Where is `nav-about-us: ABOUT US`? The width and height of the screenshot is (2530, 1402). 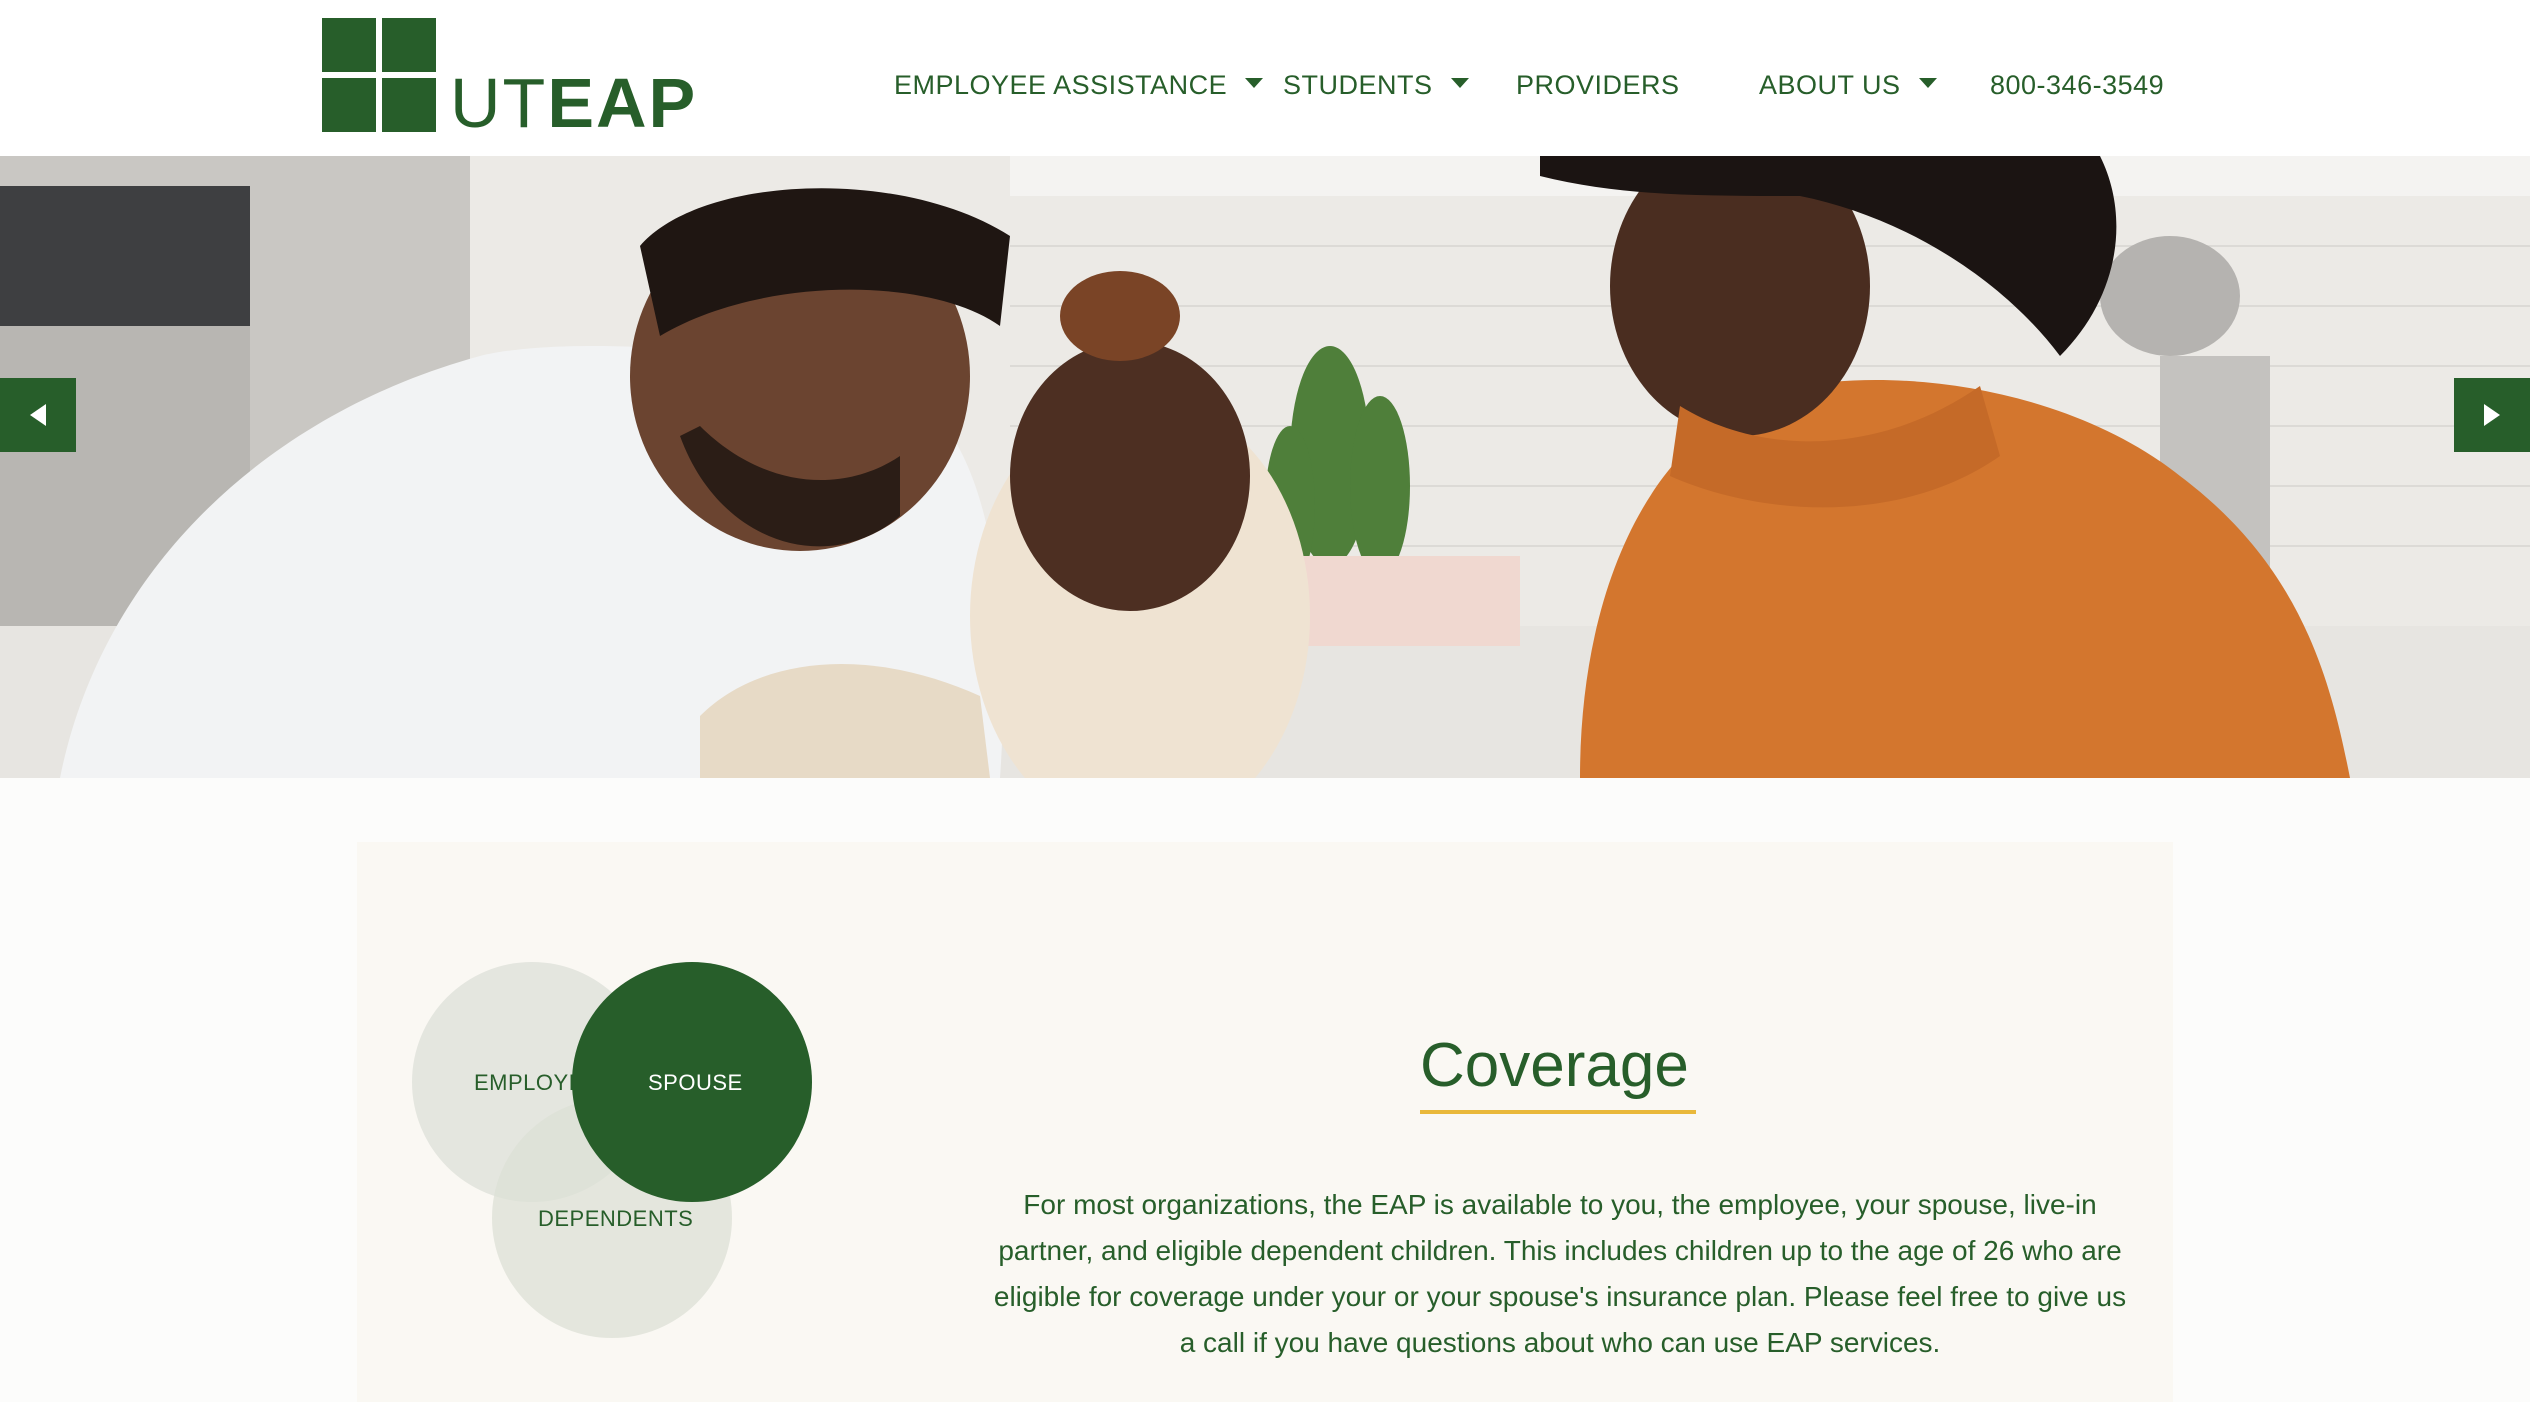
nav-about-us: ABOUT US is located at coordinates (1848, 85).